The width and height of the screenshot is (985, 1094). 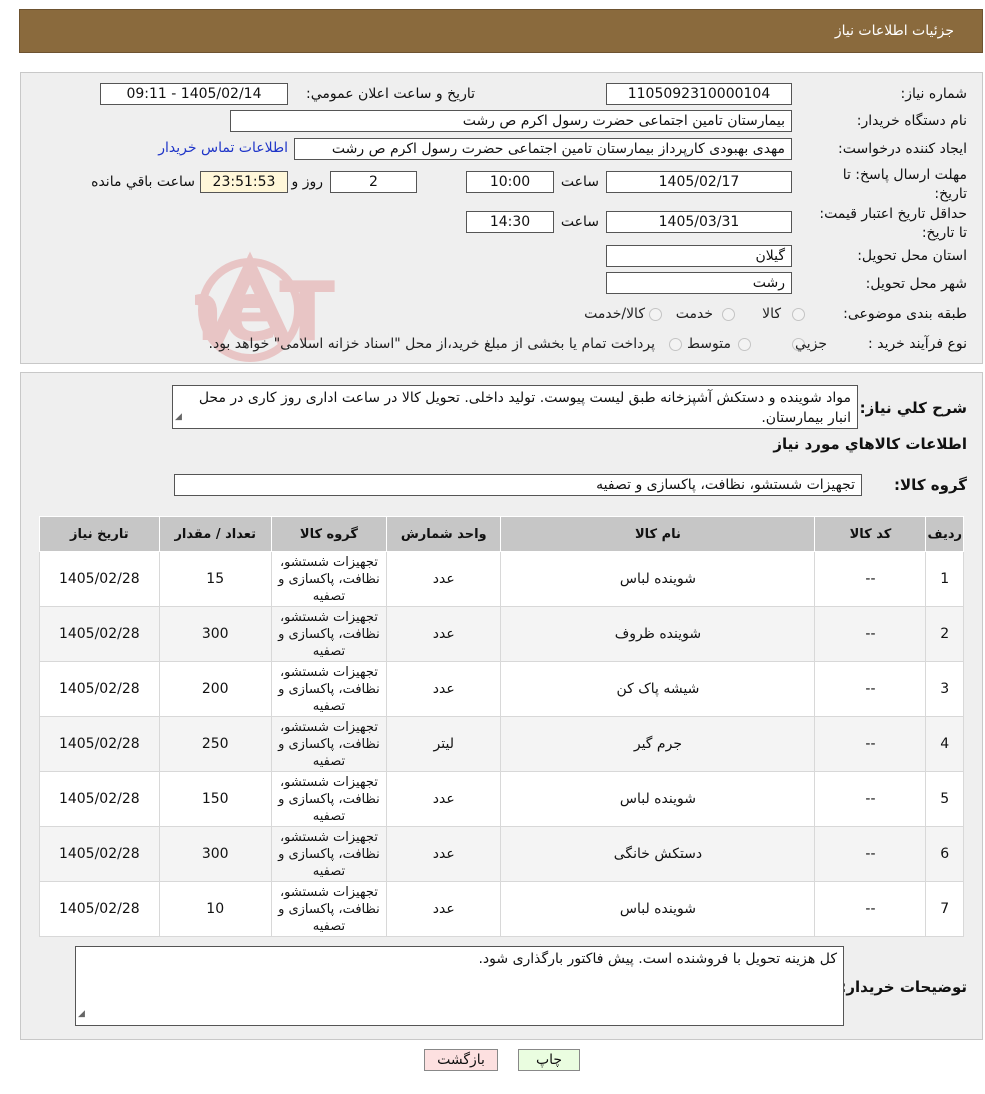 What do you see at coordinates (744, 344) in the screenshot?
I see `process-radio-medium` at bounding box center [744, 344].